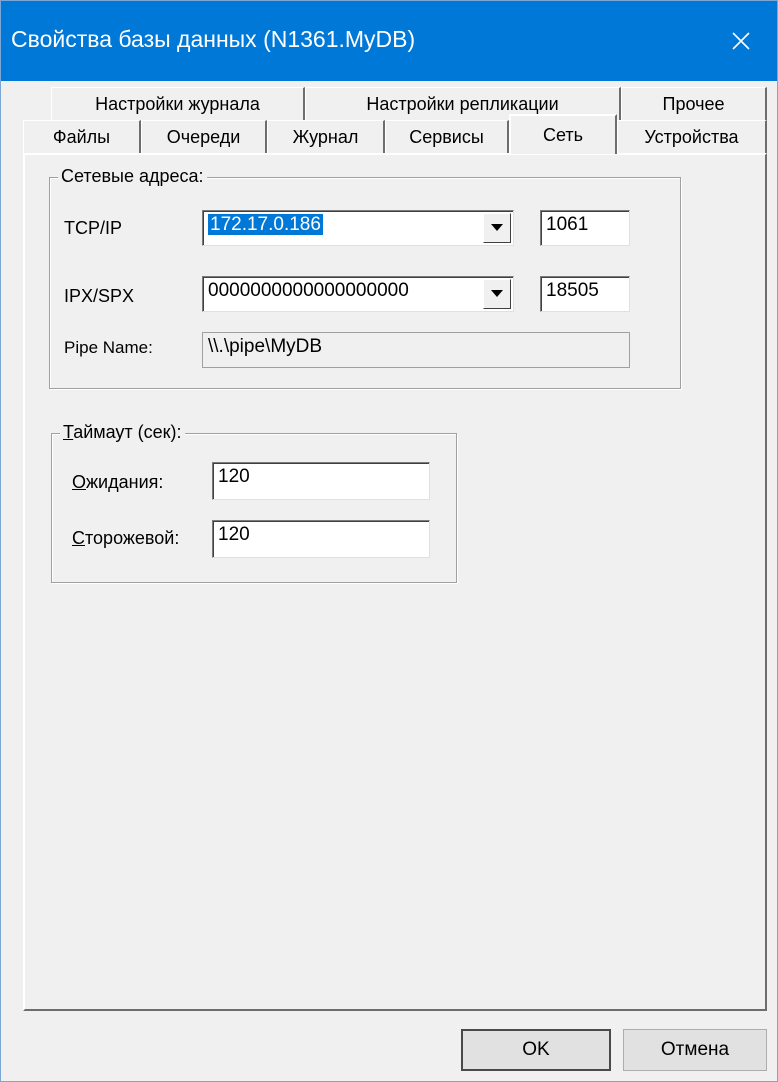 The height and width of the screenshot is (1082, 778). I want to click on close-icon, so click(741, 41).